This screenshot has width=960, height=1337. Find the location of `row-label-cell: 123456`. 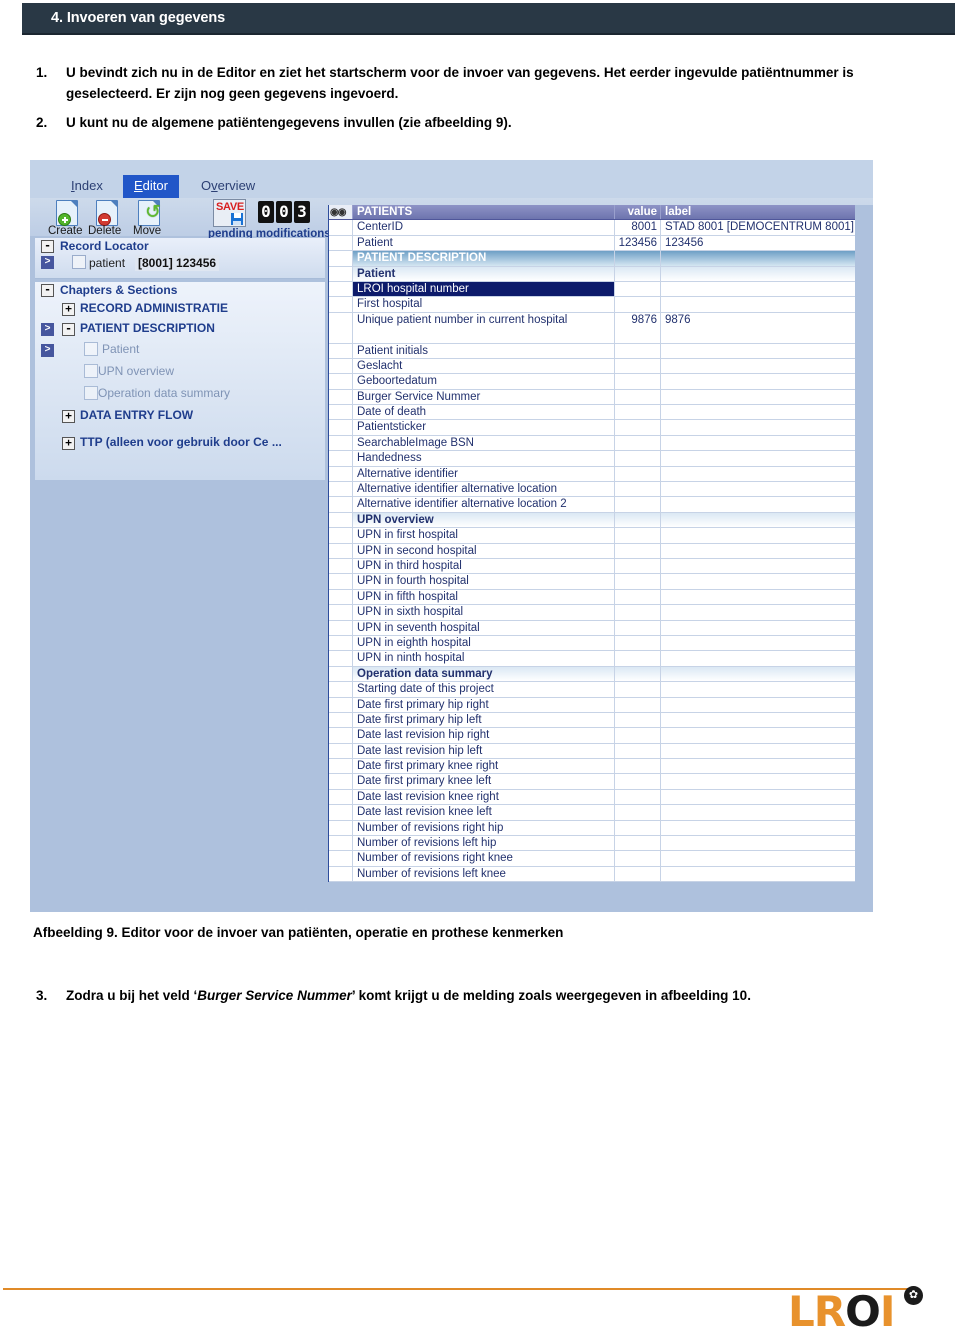

row-label-cell: 123456 is located at coordinates (758, 243).